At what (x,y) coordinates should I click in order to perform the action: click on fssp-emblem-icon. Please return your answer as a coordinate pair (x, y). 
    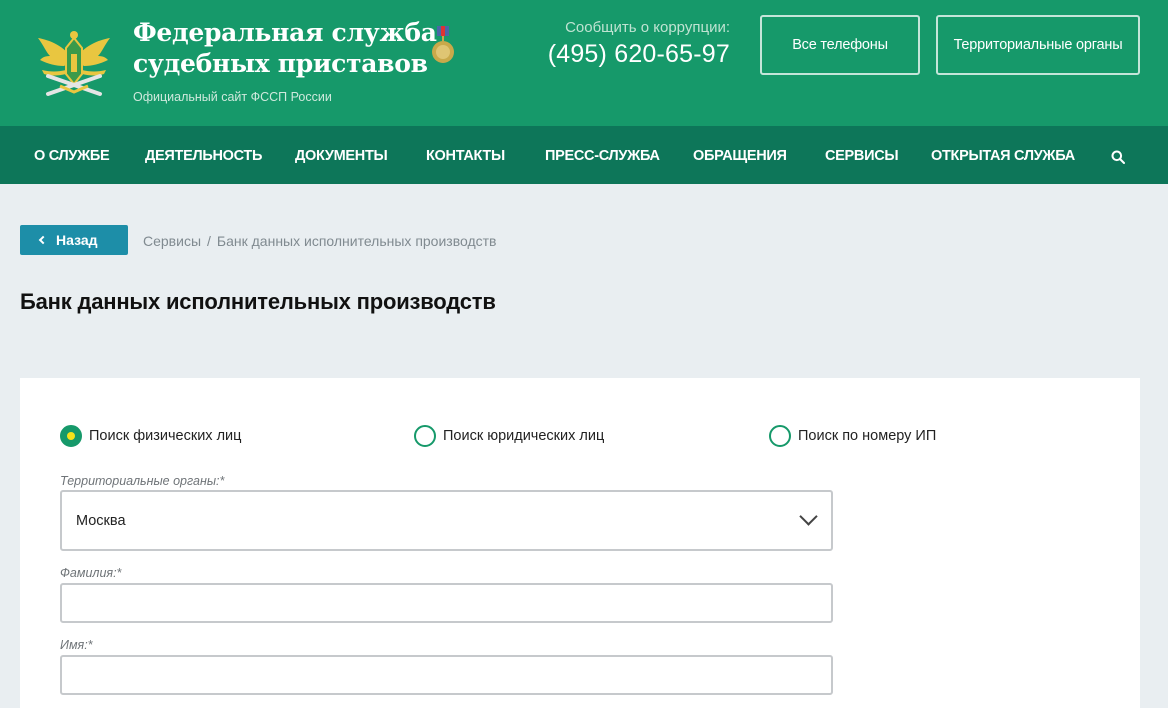
    Looking at the image, I should click on (74, 63).